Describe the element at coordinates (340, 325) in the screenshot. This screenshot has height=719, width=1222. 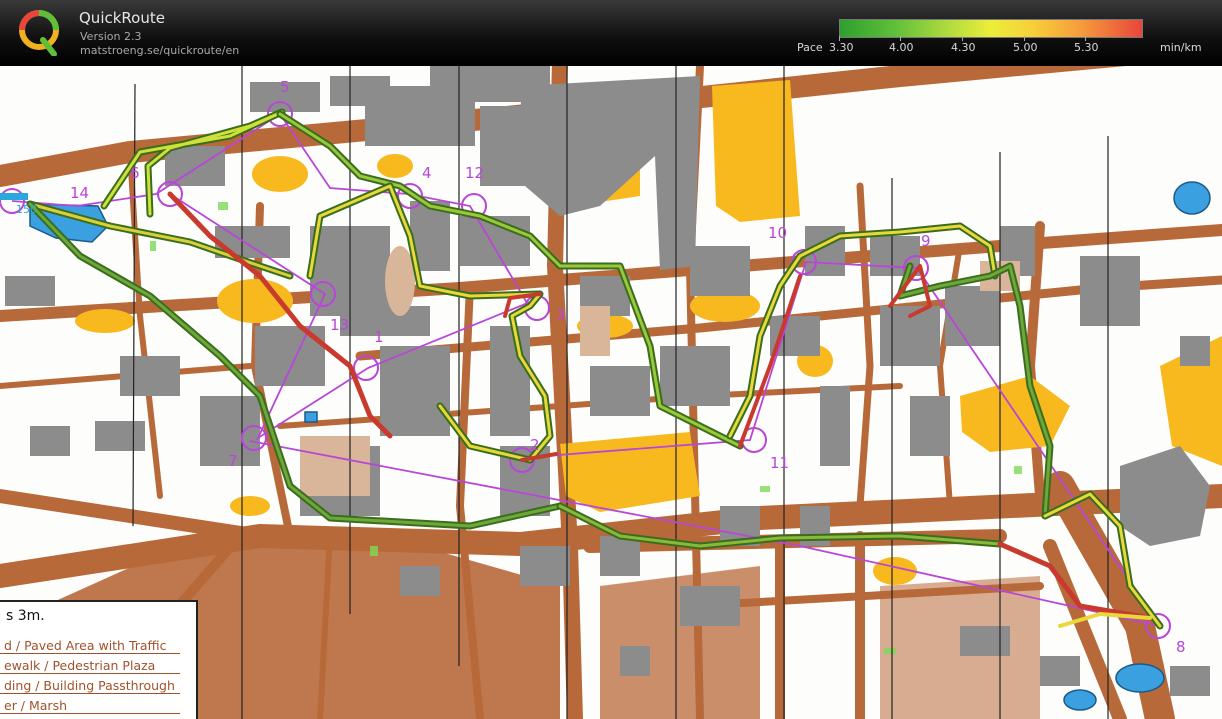
I see `control-number: 13` at that location.